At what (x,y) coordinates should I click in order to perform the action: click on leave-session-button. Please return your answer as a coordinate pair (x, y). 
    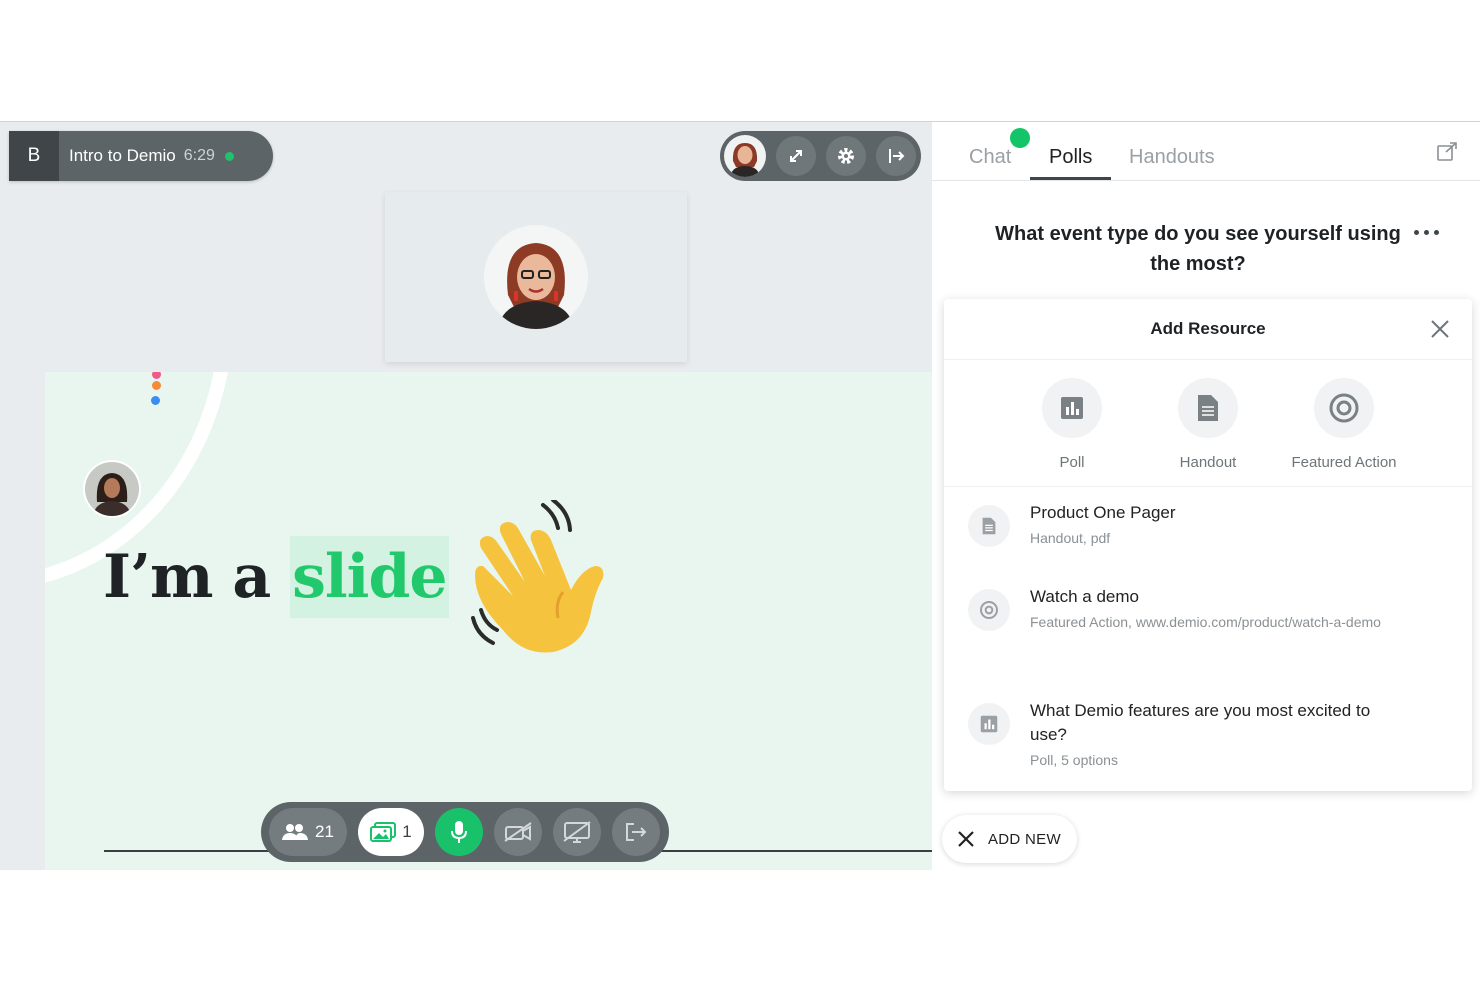
    Looking at the image, I should click on (636, 832).